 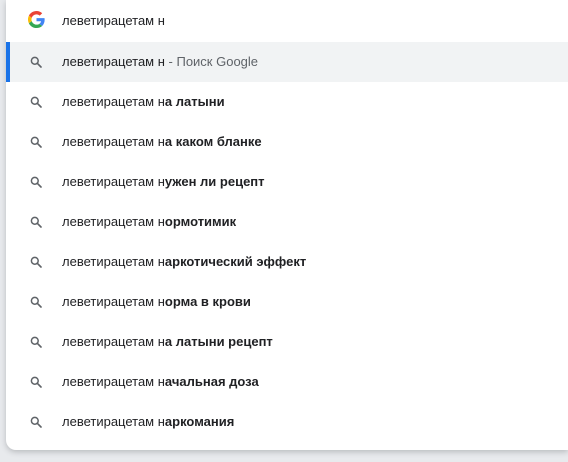 I want to click on suggestion-text: леветирацетам нужен ли рецепт, so click(x=163, y=182).